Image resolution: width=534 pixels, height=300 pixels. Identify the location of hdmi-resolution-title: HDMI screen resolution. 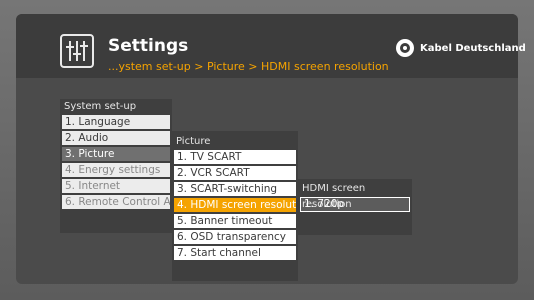
(334, 196).